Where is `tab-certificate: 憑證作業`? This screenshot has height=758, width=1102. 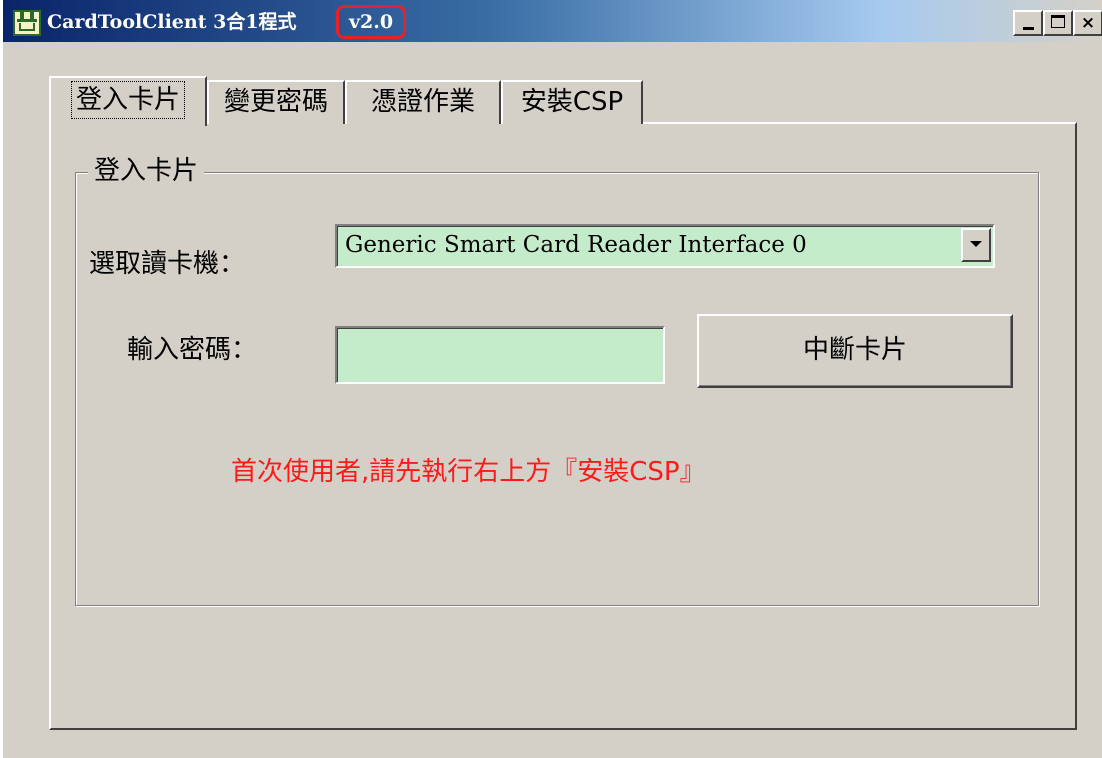 tab-certificate: 憑證作業 is located at coordinates (423, 102).